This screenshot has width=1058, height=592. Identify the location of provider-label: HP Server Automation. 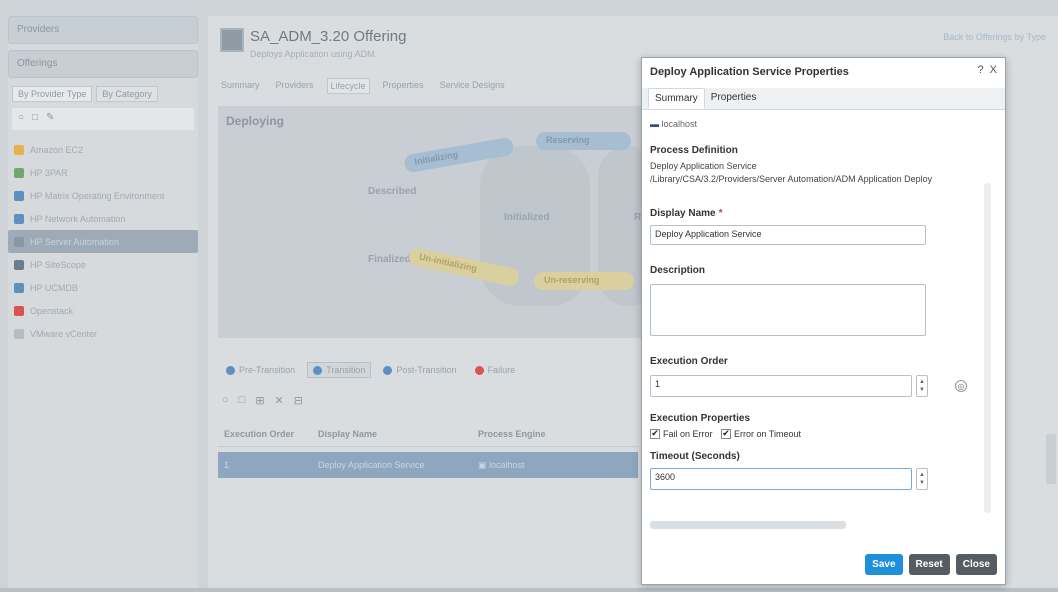
(74, 241).